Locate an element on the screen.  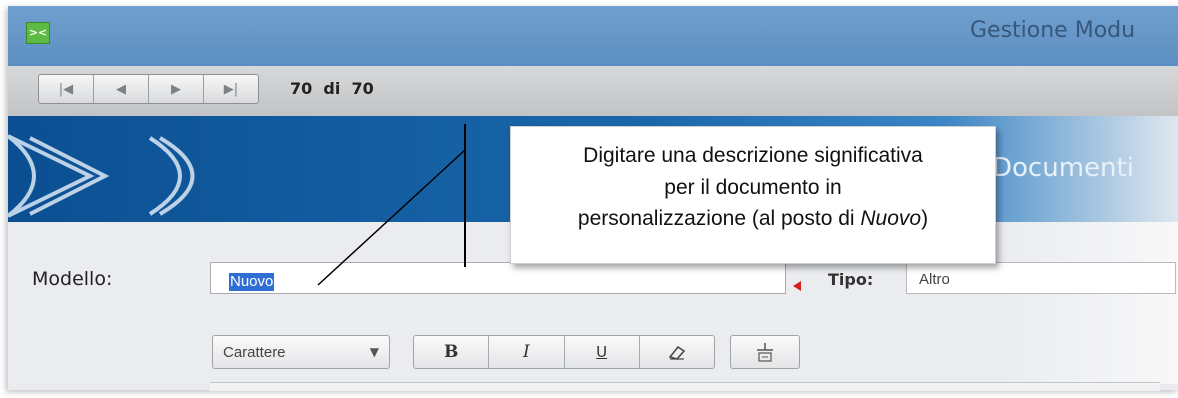
page-break-icon is located at coordinates (765, 352).